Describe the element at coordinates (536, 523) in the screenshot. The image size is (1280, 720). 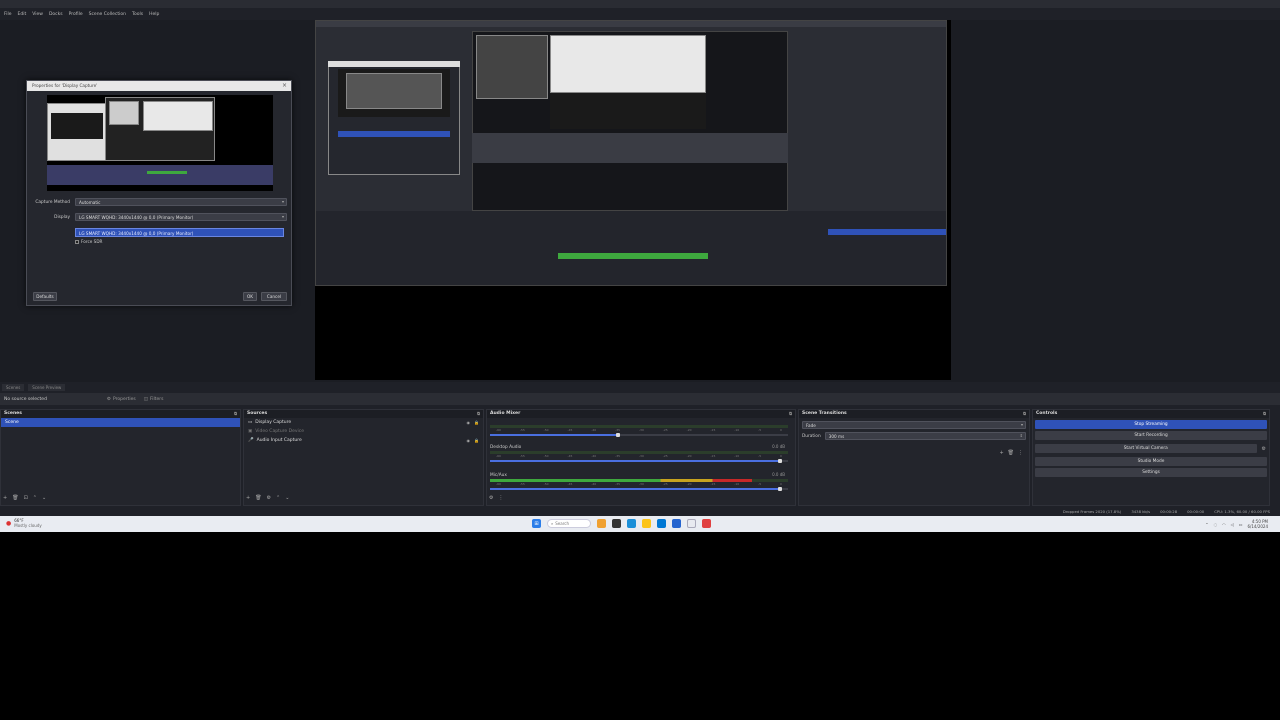
I see `windows-start-icon: ⊞` at that location.